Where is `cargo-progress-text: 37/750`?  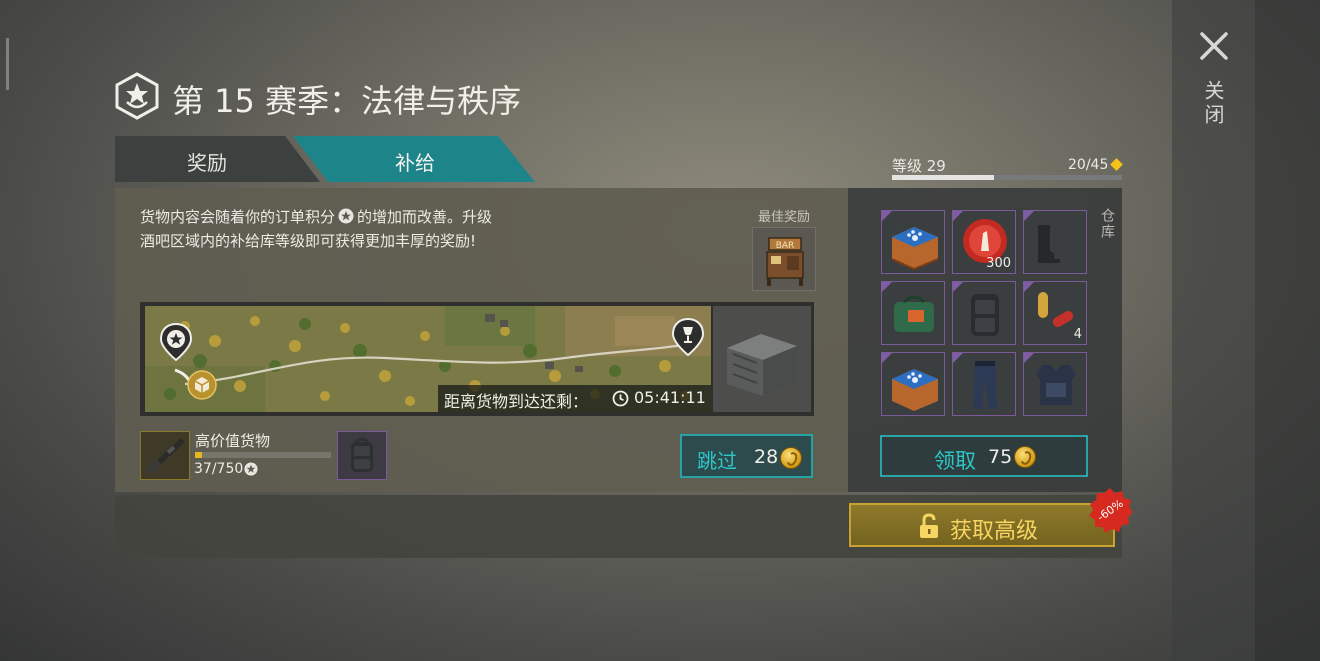 cargo-progress-text: 37/750 is located at coordinates (219, 469).